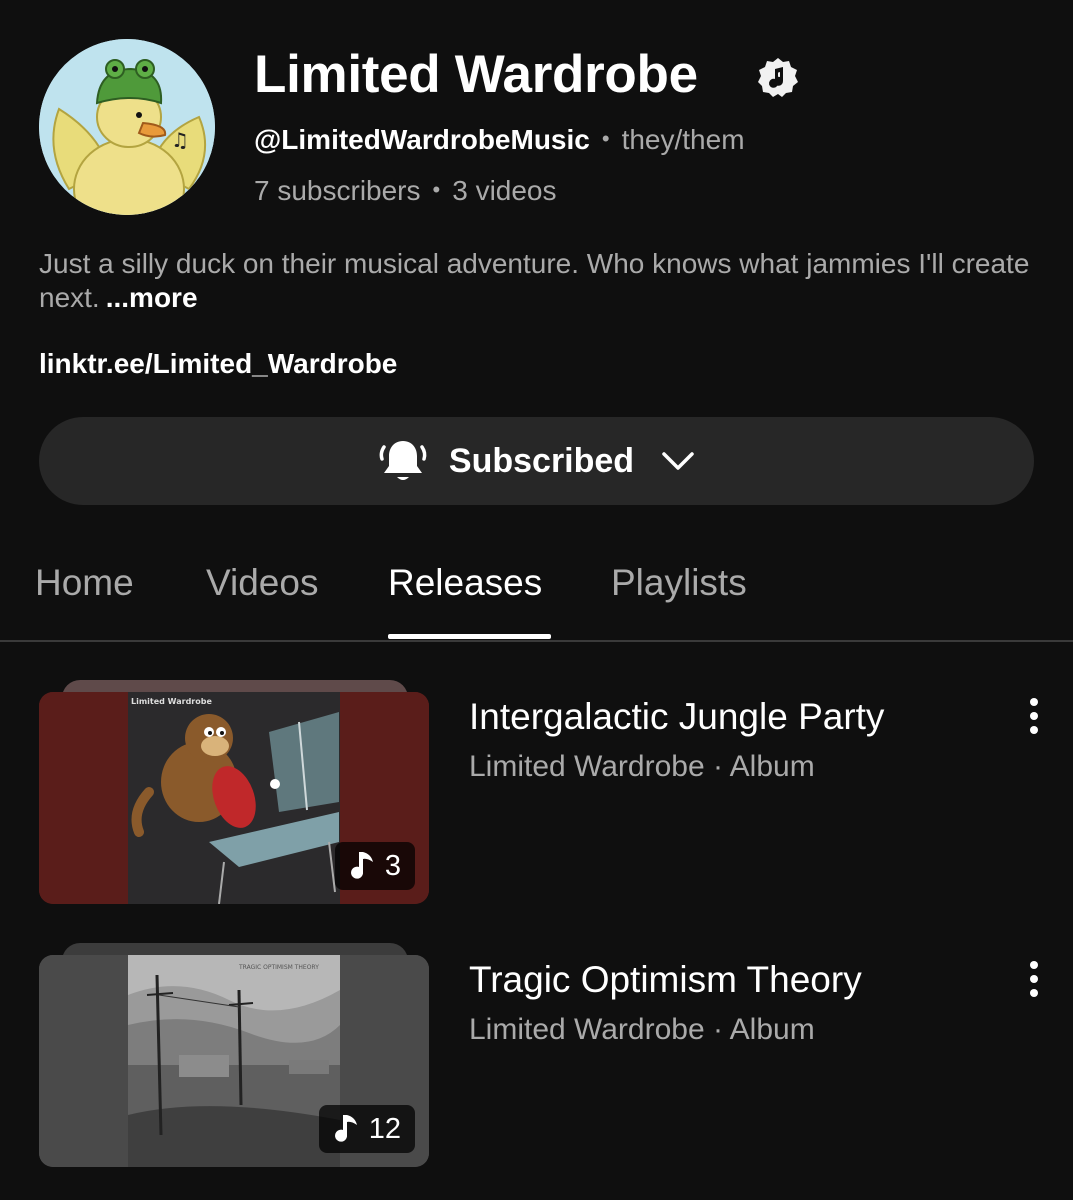  I want to click on track-count-badge: 3, so click(374, 866).